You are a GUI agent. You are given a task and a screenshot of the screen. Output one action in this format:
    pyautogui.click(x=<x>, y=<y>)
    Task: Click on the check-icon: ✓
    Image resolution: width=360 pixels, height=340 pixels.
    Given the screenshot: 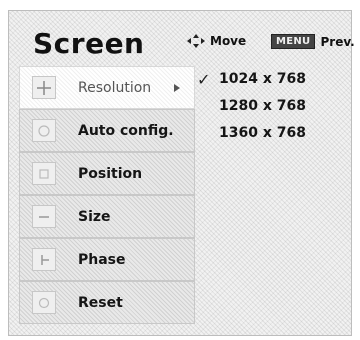 What is the action you would take?
    pyautogui.click(x=204, y=79)
    